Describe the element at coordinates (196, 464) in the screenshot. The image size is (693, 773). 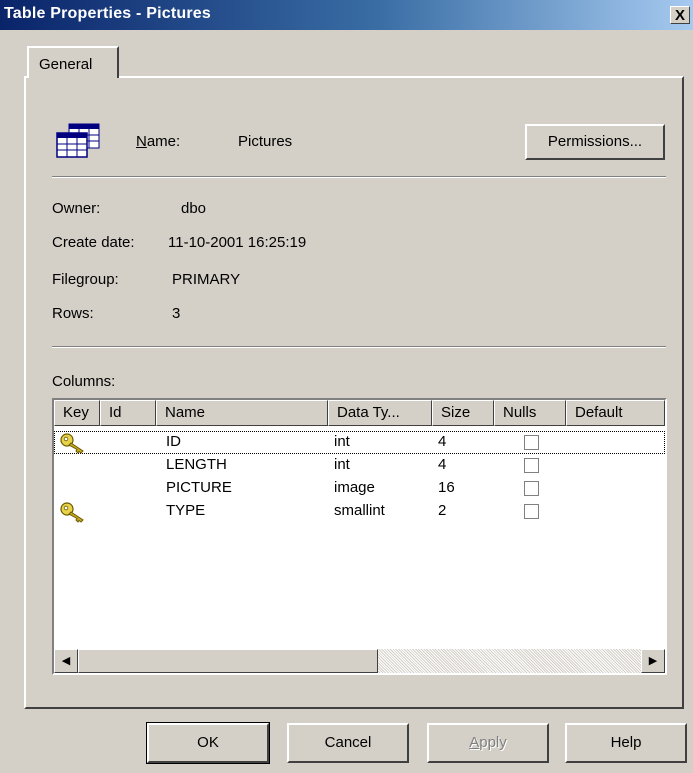
I see `cell-name: LENGTH` at that location.